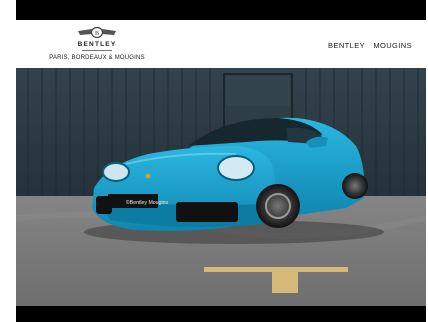 The image size is (428, 322). What do you see at coordinates (355, 186) in the screenshot?
I see `rear-wheel` at bounding box center [355, 186].